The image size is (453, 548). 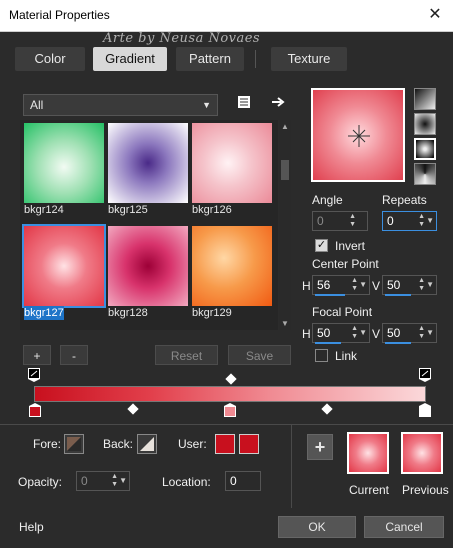 I want to click on tab-texture: Texture, so click(x=309, y=59).